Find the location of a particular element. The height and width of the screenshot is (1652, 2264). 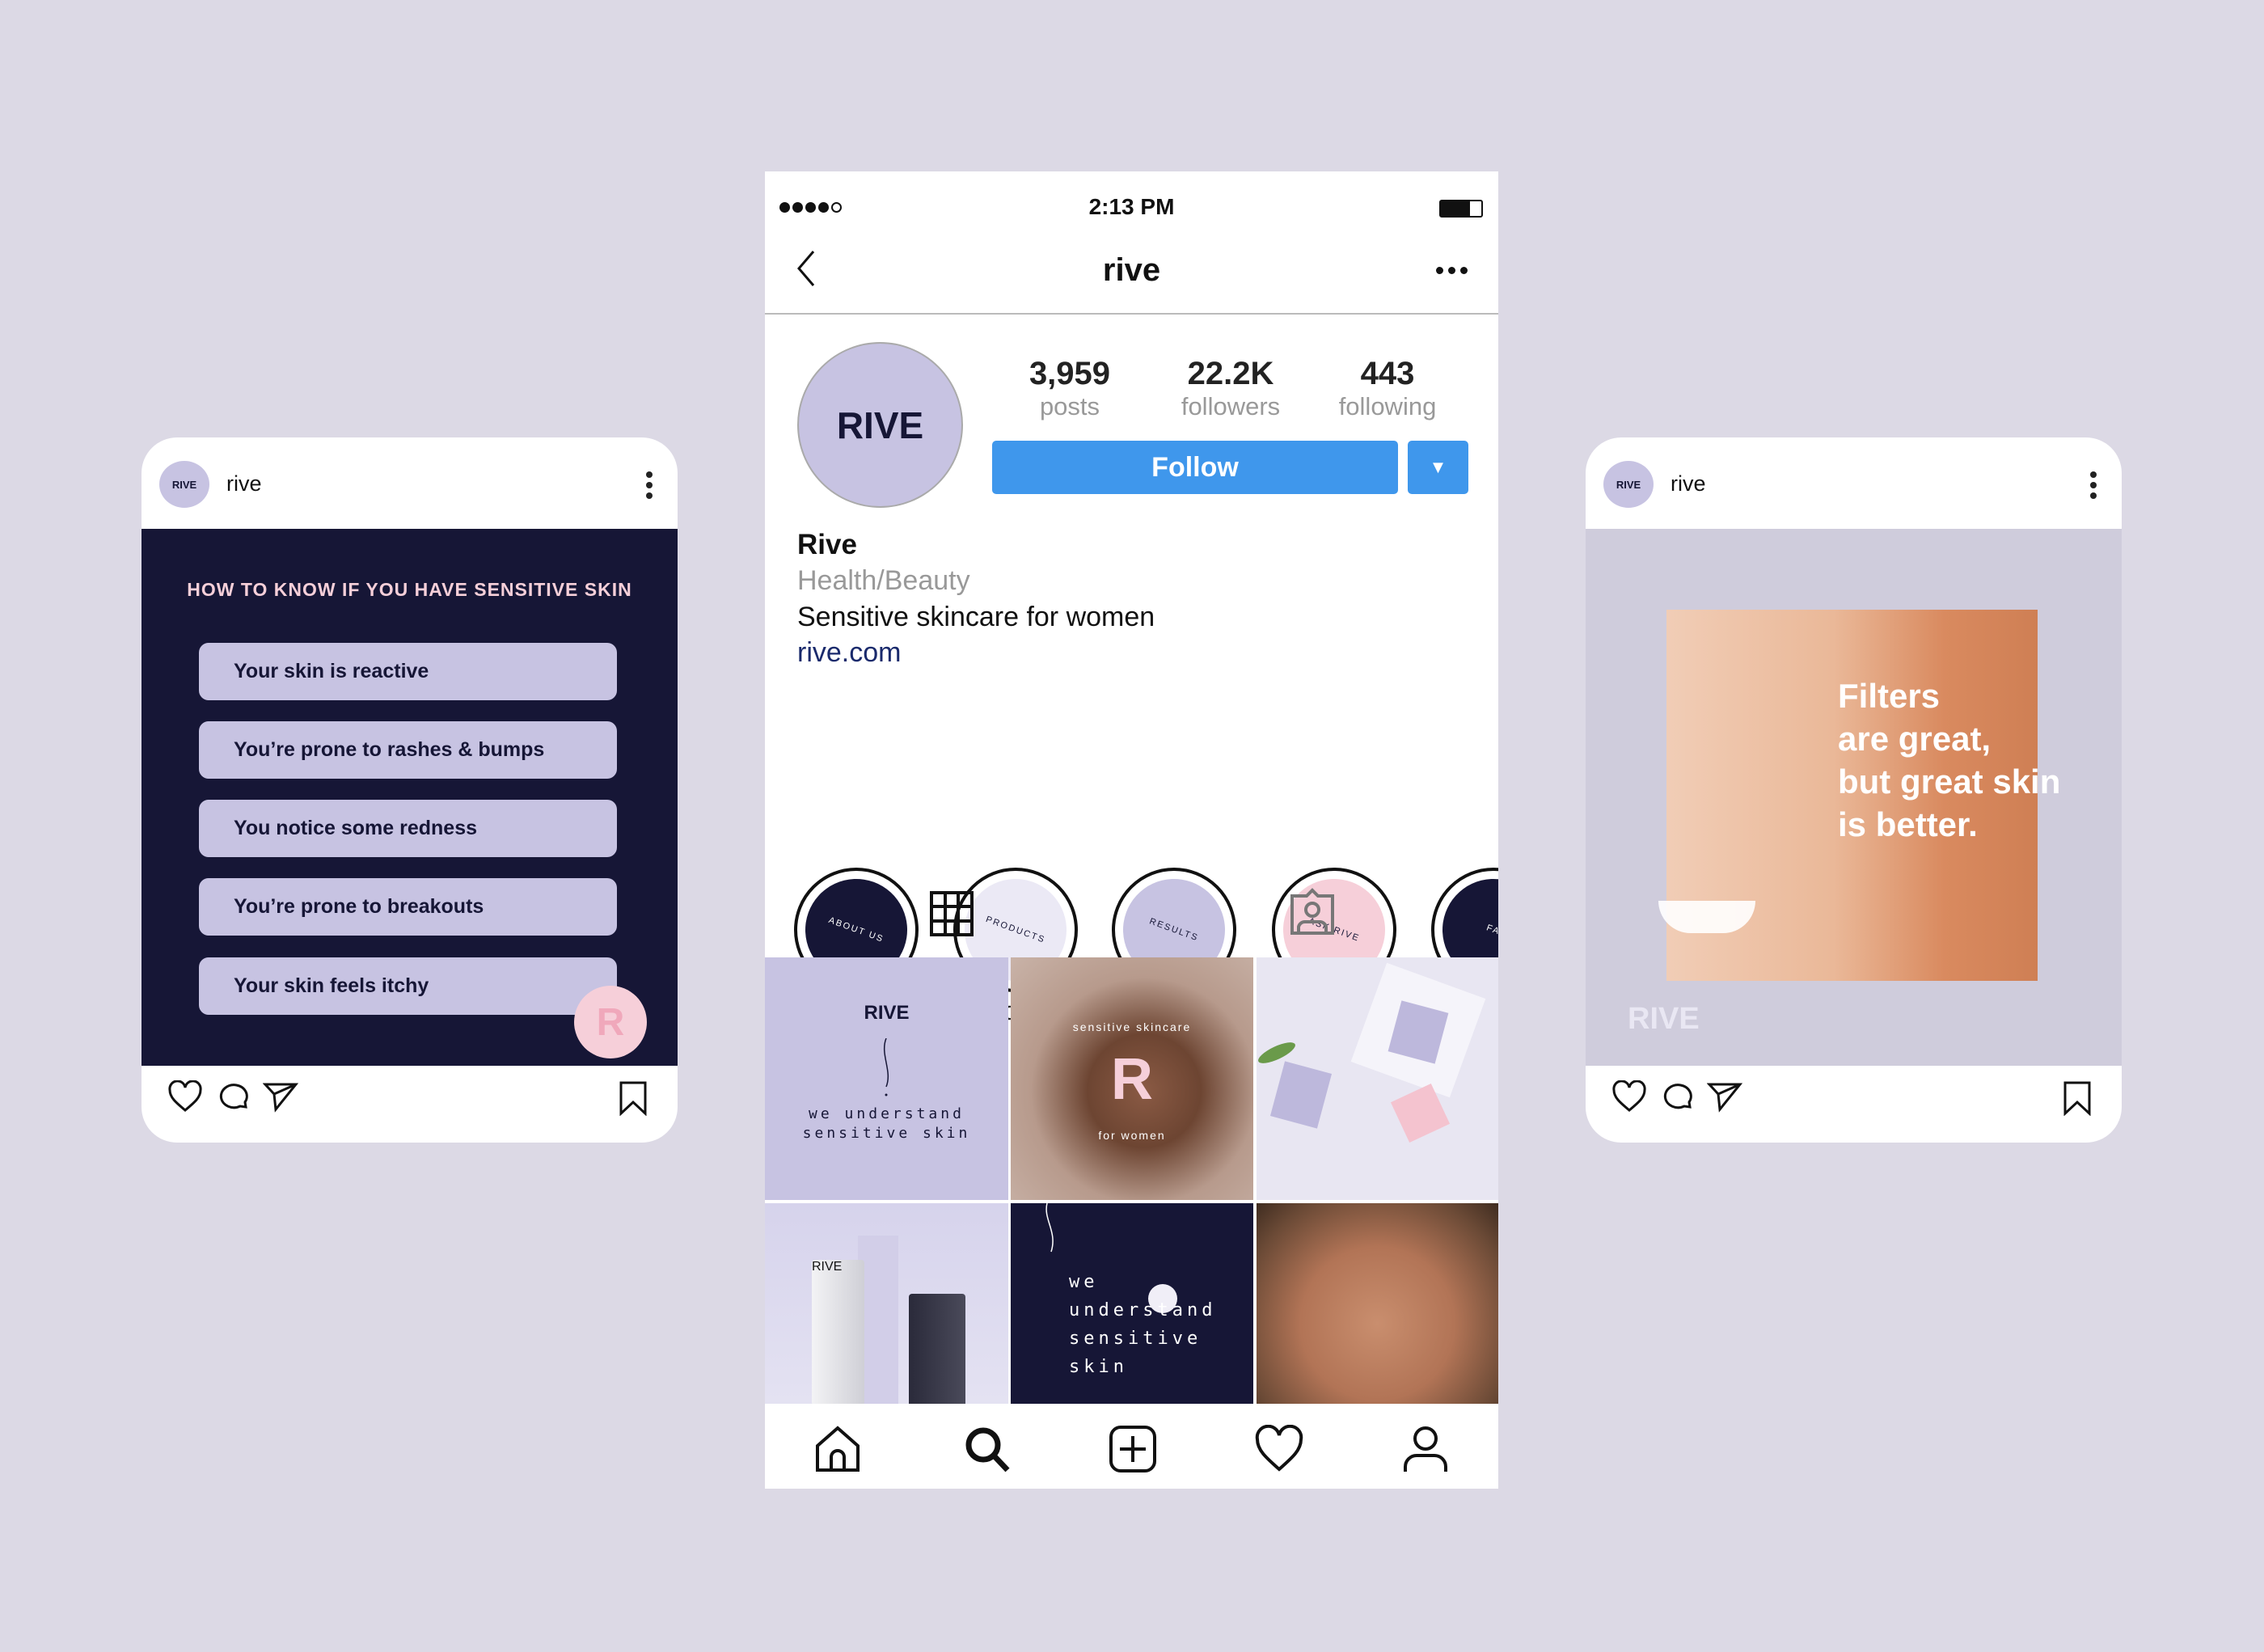

chevron-down-icon: ▼ is located at coordinates (1438, 467).